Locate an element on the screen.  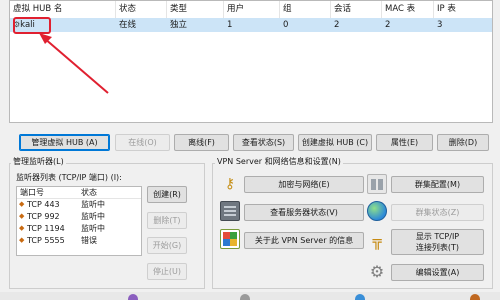
column-groups: 组 is located at coordinates (305, 9).